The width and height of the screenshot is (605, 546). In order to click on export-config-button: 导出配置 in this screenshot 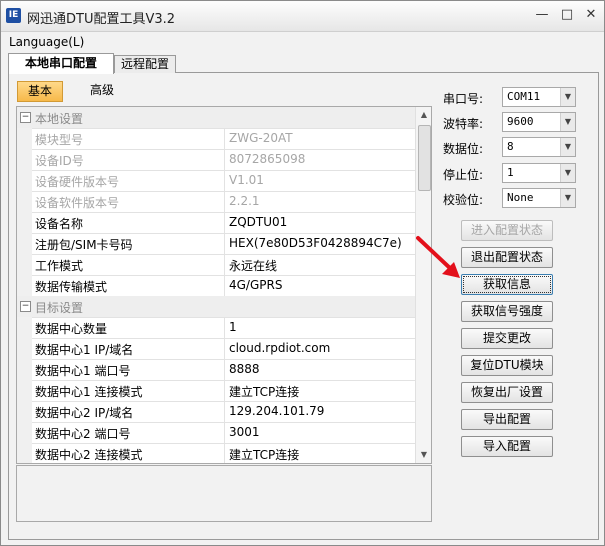, I will do `click(507, 419)`.